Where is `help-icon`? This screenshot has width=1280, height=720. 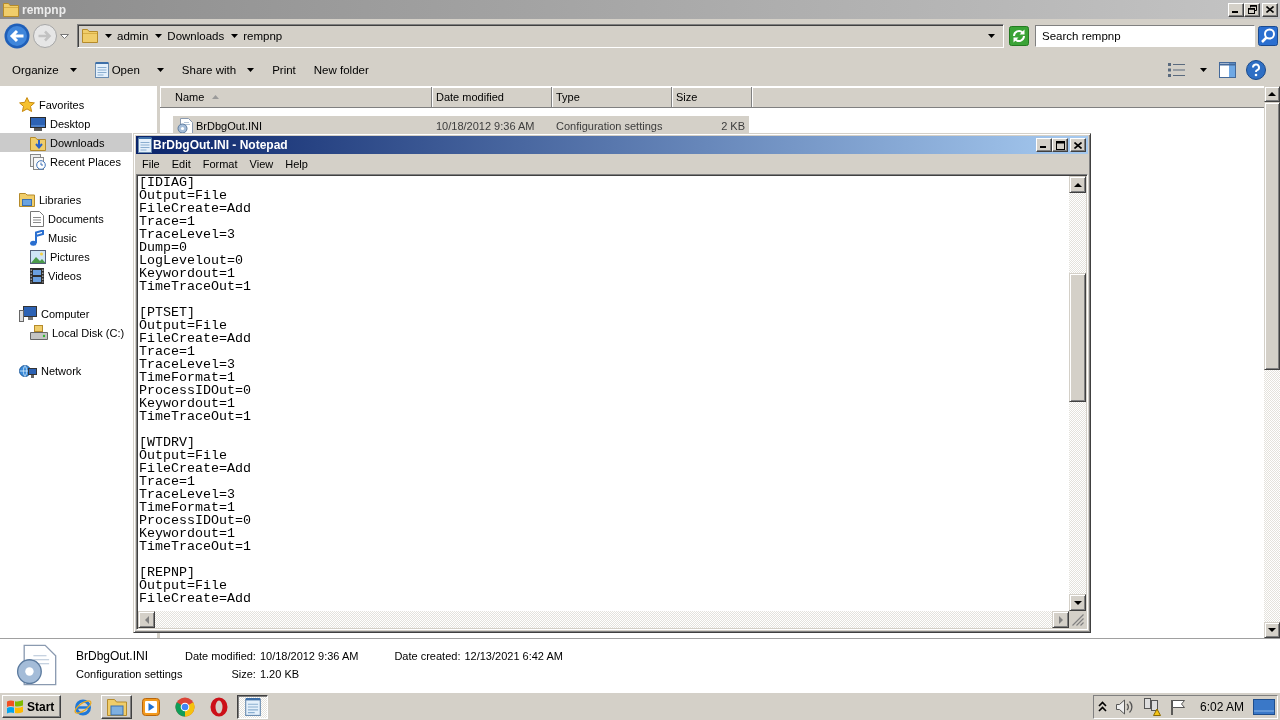 help-icon is located at coordinates (1256, 69).